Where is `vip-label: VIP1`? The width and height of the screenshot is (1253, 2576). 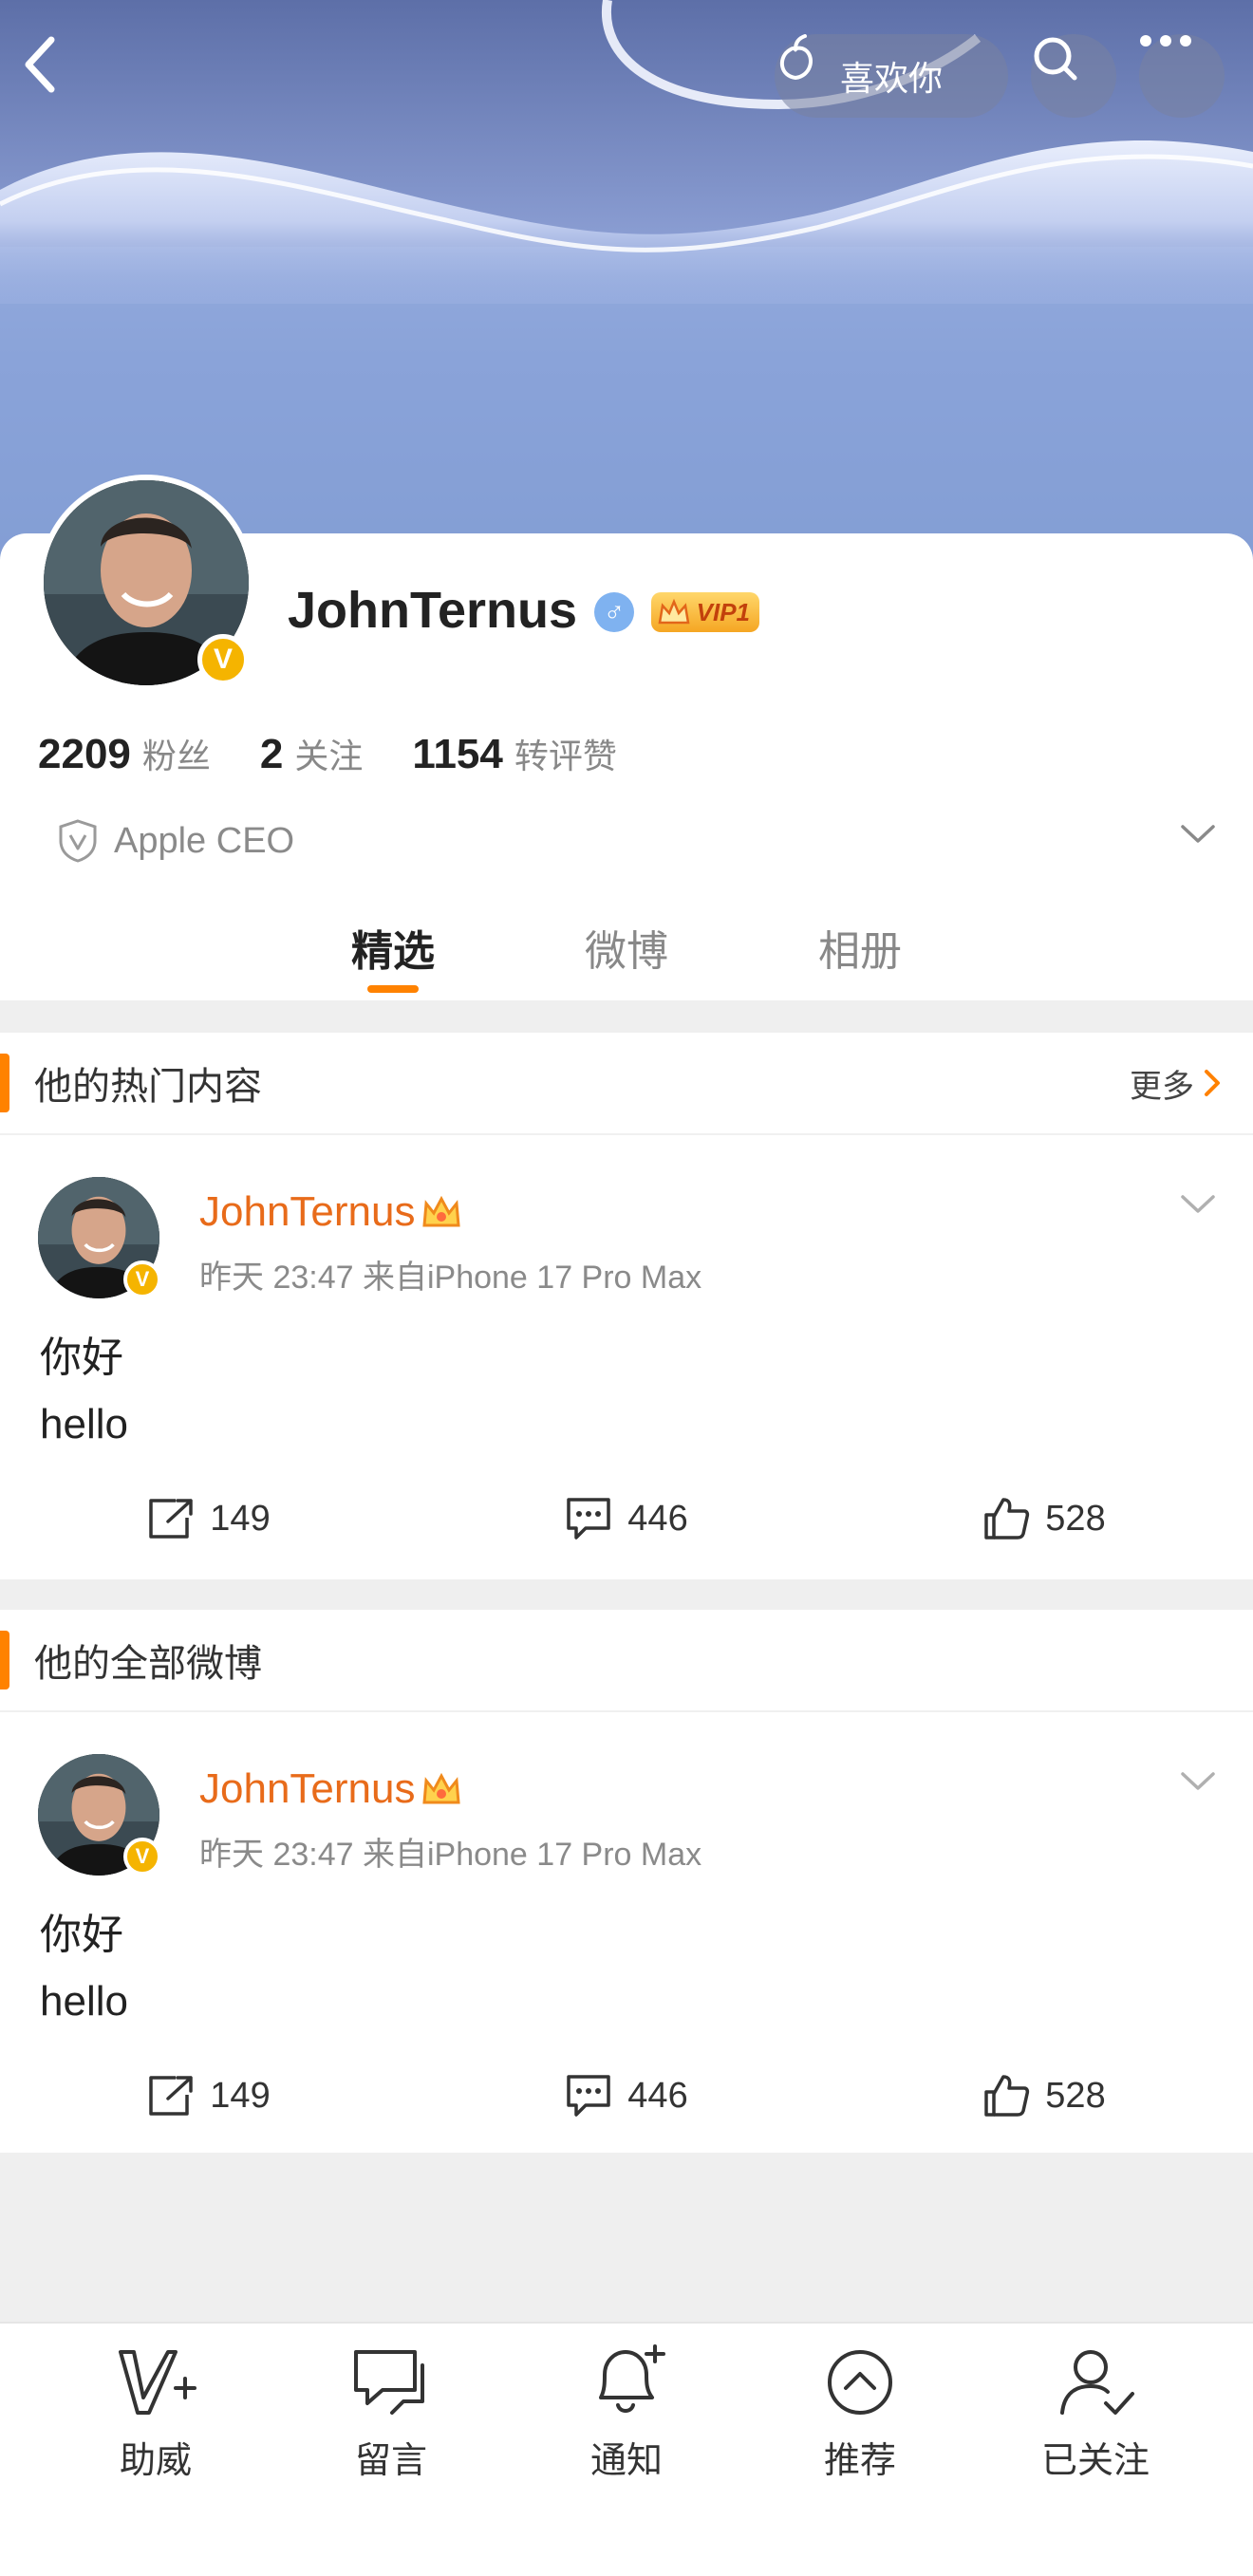 vip-label: VIP1 is located at coordinates (723, 611).